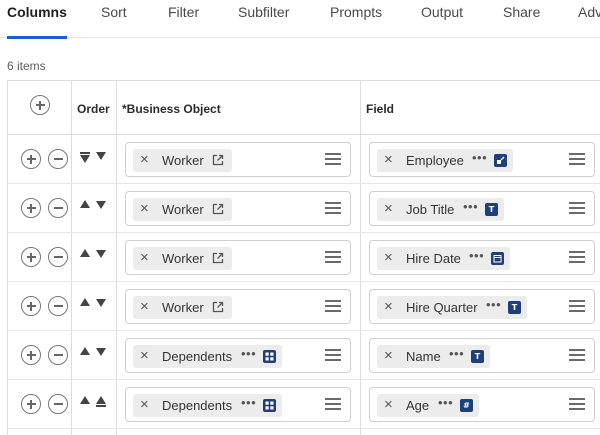 The width and height of the screenshot is (600, 435). I want to click on field-selector: × Age ••• #, so click(482, 404).